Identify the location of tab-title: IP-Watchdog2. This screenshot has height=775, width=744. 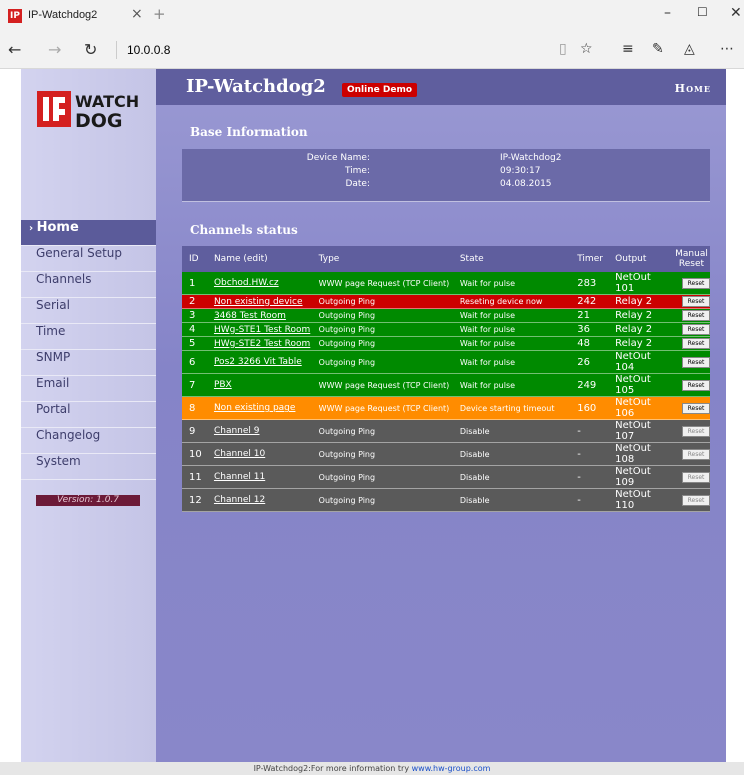
(62, 15).